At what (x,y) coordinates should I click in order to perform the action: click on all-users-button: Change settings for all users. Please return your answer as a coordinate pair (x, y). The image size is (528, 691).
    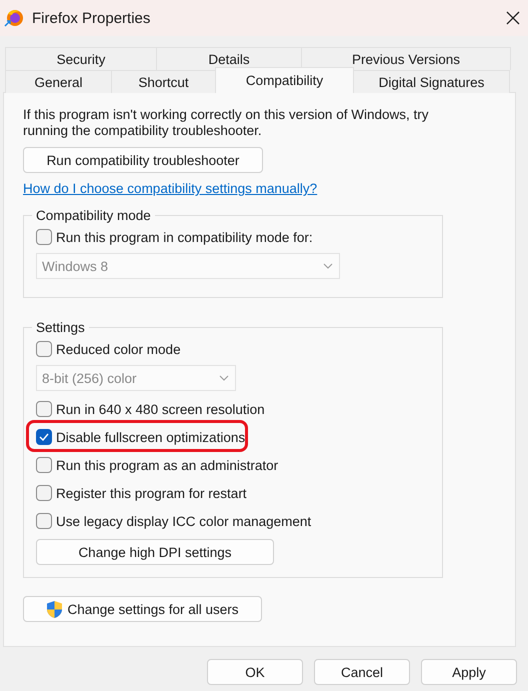
    Looking at the image, I should click on (142, 609).